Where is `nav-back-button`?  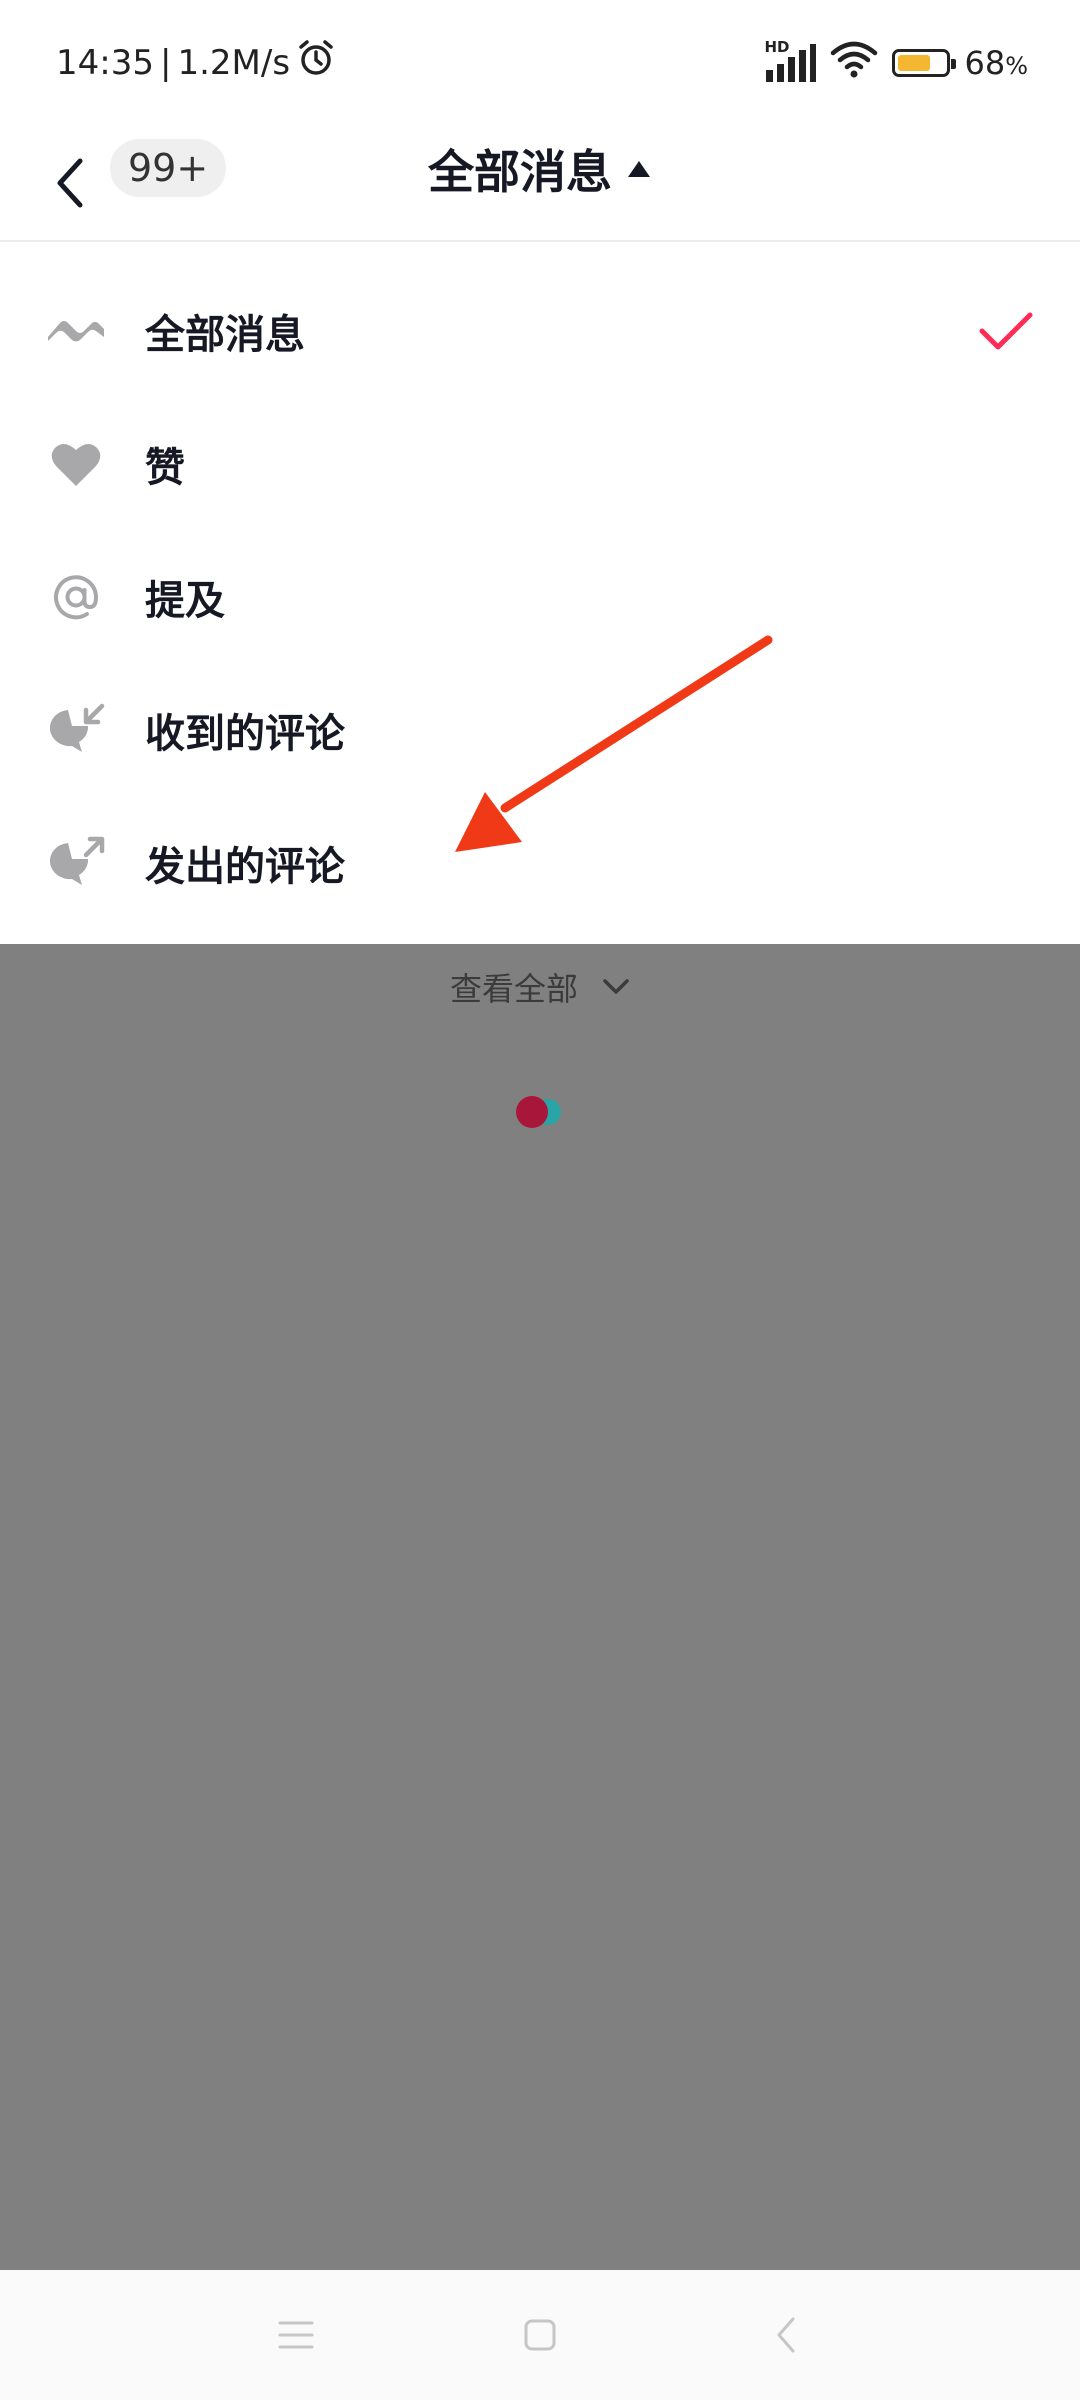
nav-back-button is located at coordinates (786, 2335).